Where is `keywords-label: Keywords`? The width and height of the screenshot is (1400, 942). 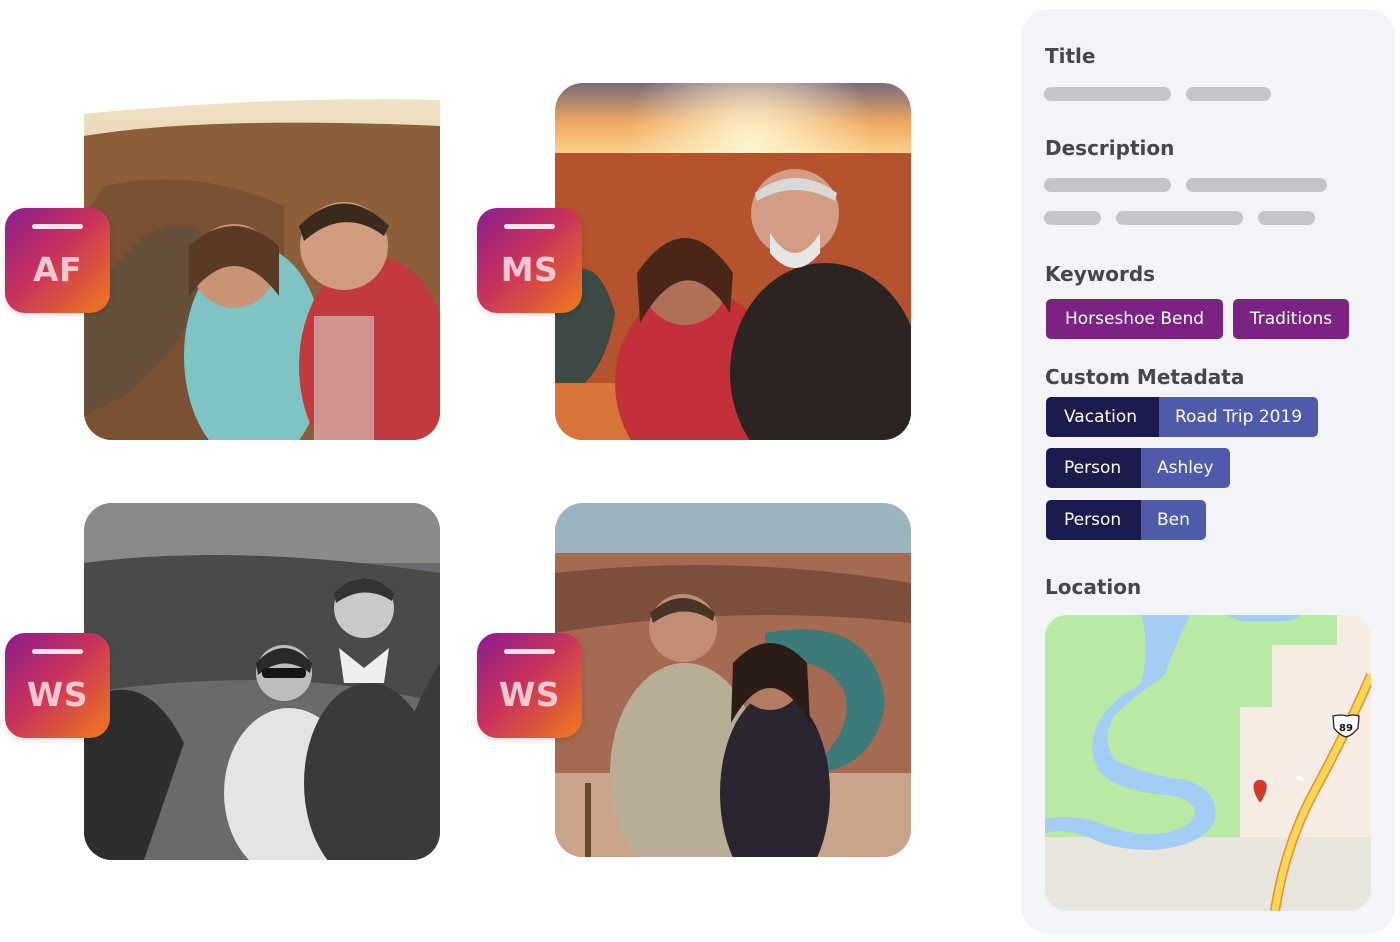 keywords-label: Keywords is located at coordinates (1100, 274).